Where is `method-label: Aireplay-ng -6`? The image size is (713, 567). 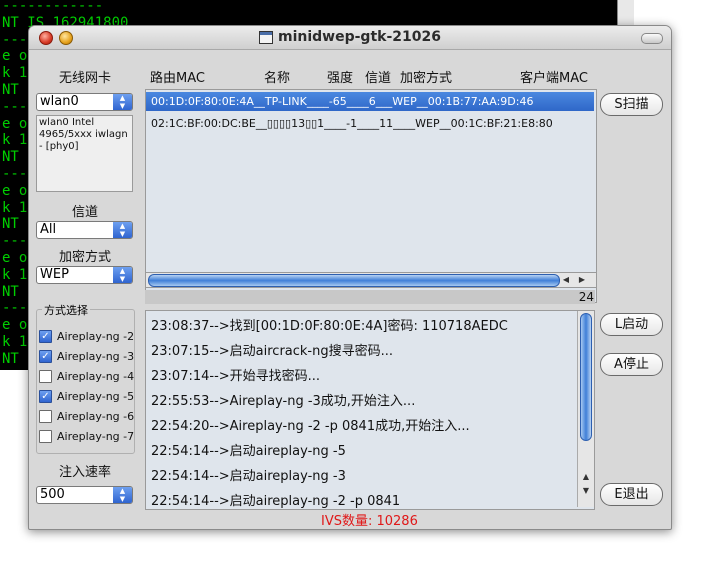
method-label: Aireplay-ng -6 is located at coordinates (96, 416).